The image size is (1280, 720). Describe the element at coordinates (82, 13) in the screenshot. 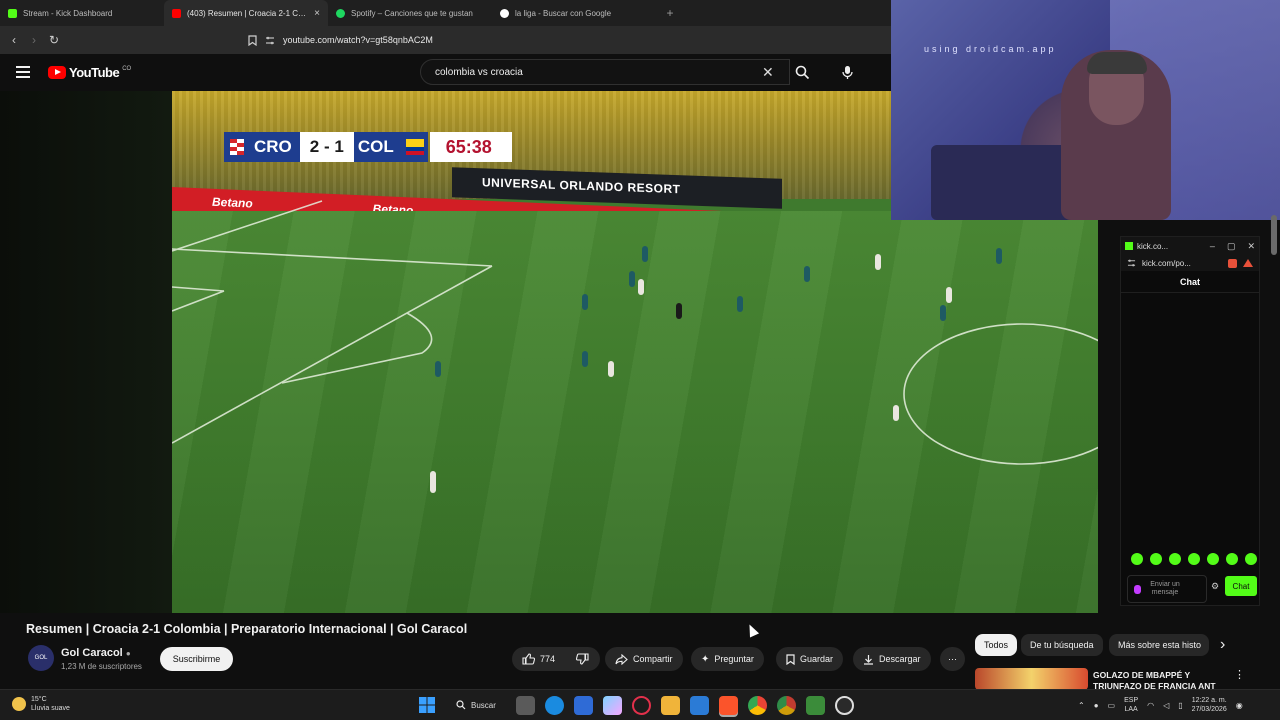

I see `tab-kick-dashboard: Stream - Kick Dashboard` at that location.